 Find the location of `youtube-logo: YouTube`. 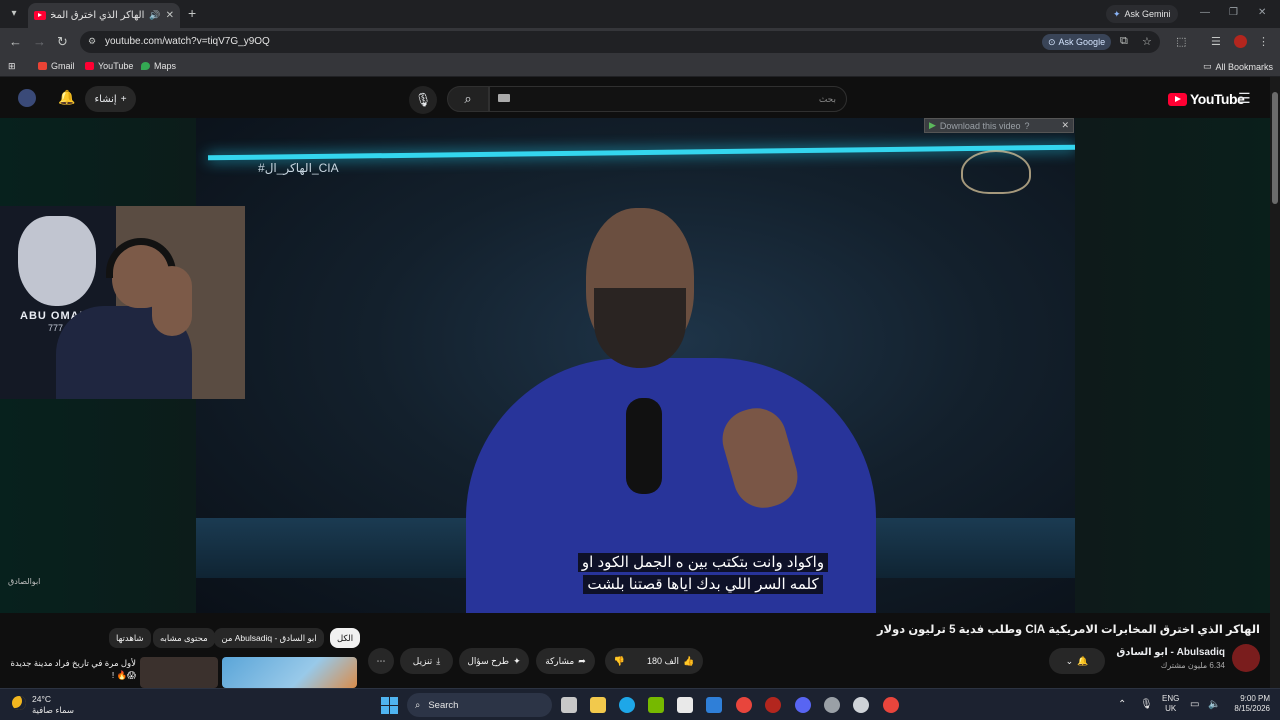

youtube-logo: YouTube is located at coordinates (1206, 99).